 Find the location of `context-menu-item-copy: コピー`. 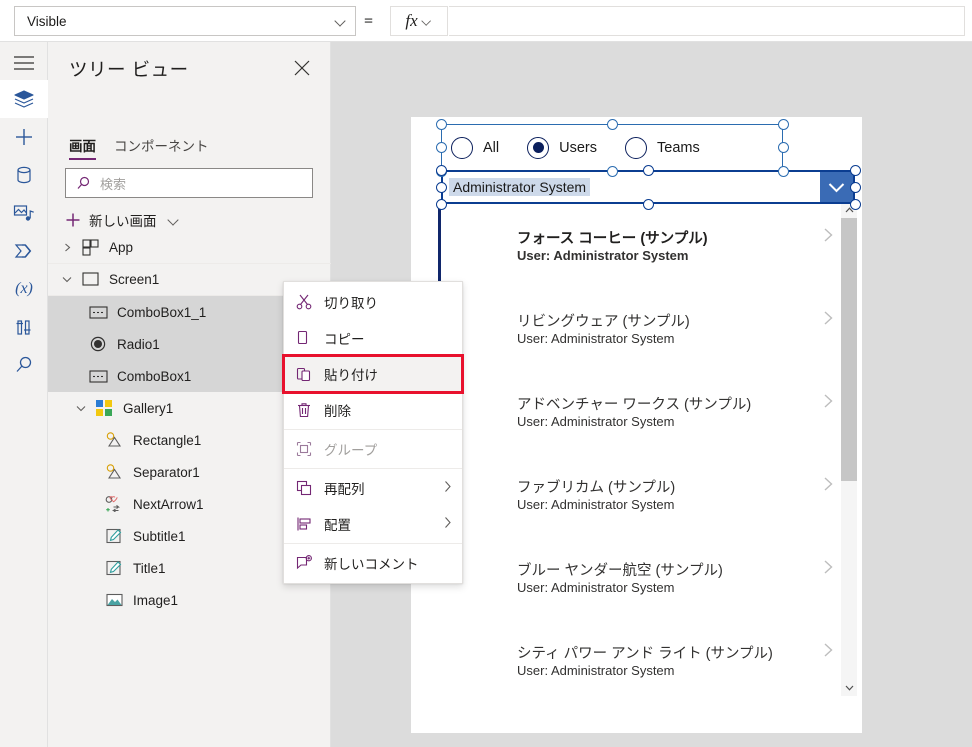

context-menu-item-copy: コピー is located at coordinates (373, 338).